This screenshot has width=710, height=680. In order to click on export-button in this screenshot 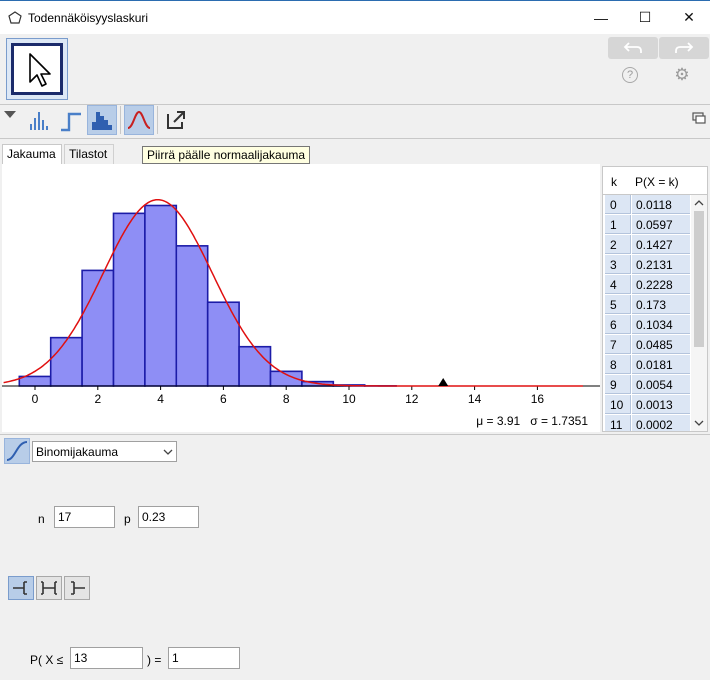, I will do `click(176, 120)`.